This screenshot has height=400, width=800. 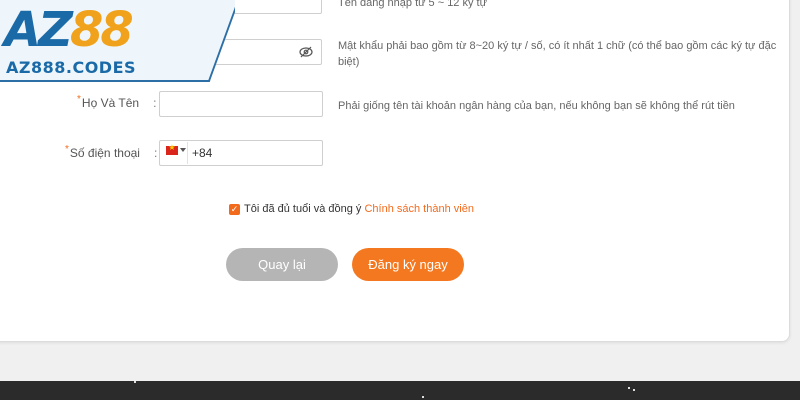 I want to click on phone-label: *Số điện thoại:, so click(x=111, y=152).